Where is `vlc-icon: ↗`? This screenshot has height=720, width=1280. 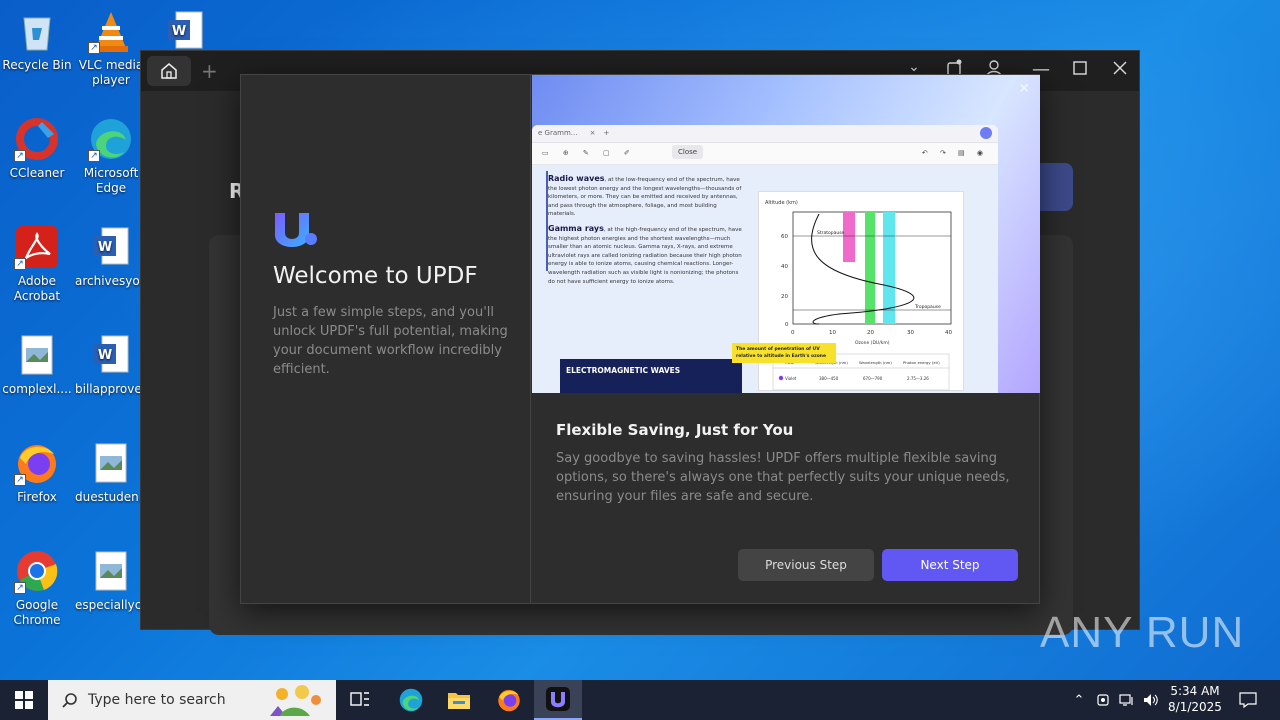 vlc-icon: ↗ is located at coordinates (111, 31).